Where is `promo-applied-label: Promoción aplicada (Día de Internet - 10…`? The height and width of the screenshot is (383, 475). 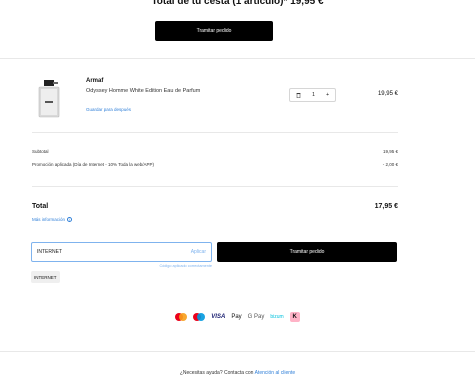
promo-applied-label: Promoción aplicada (Día de Internet - 10… is located at coordinates (93, 164).